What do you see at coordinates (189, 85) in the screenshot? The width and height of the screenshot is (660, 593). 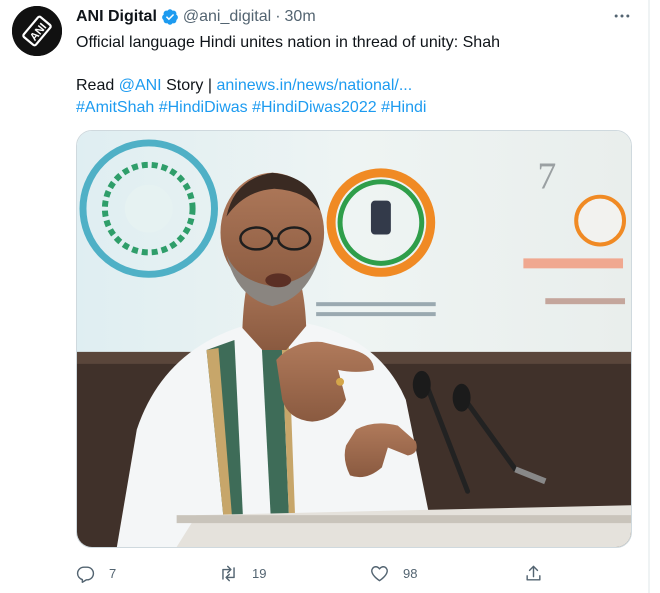 I see `story-word: Story |` at bounding box center [189, 85].